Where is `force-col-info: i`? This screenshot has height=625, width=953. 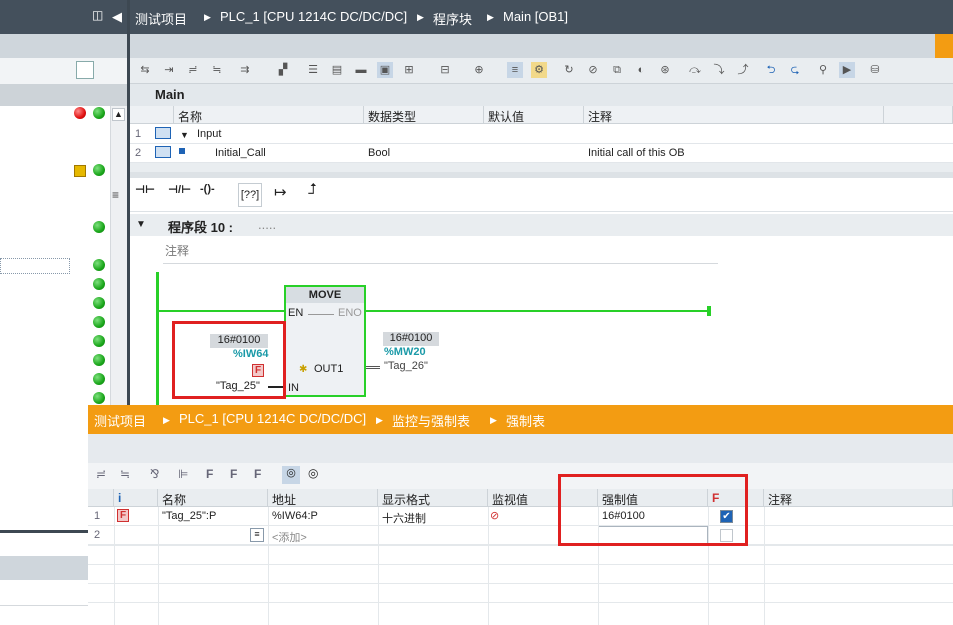
force-col-info: i is located at coordinates (136, 498).